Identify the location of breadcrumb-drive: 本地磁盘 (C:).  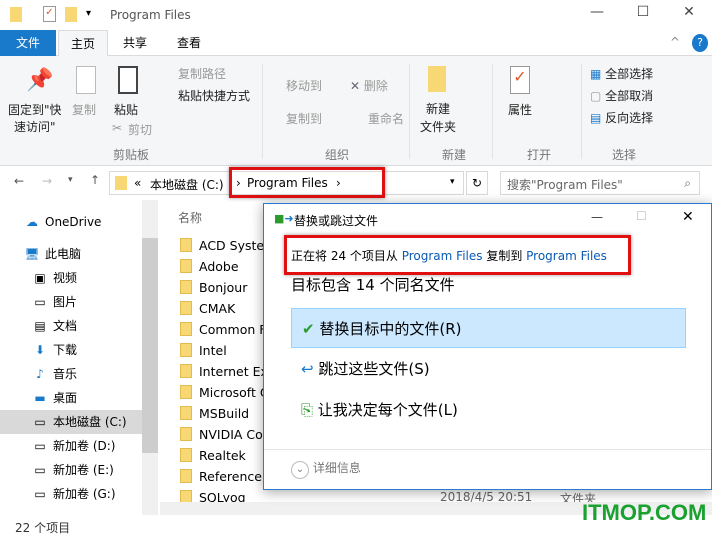
(187, 184).